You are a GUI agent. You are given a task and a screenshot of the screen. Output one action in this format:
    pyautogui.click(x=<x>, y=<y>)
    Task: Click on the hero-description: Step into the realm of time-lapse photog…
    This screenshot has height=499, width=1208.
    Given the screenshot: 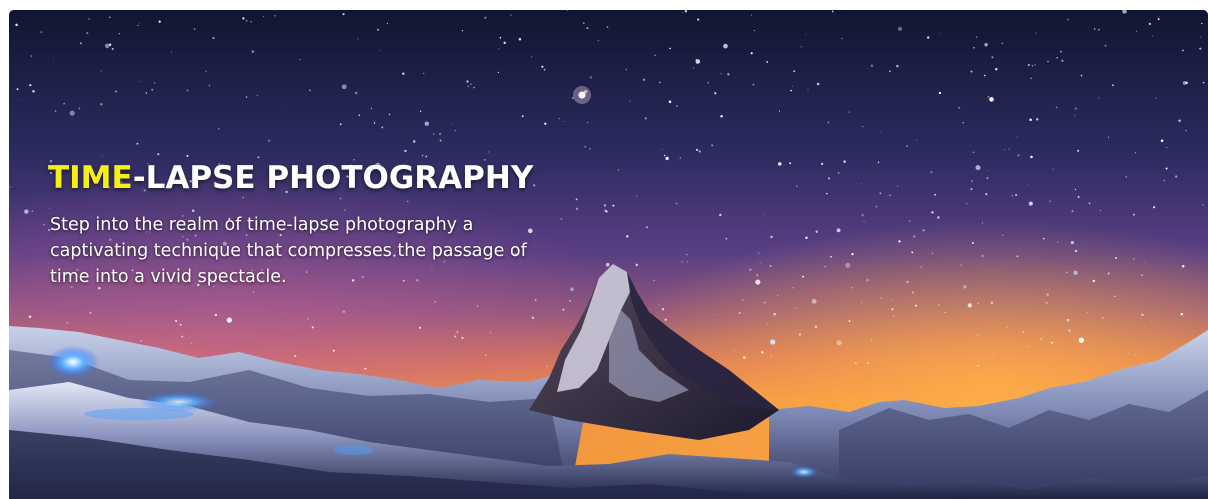 What is the action you would take?
    pyautogui.click(x=288, y=251)
    